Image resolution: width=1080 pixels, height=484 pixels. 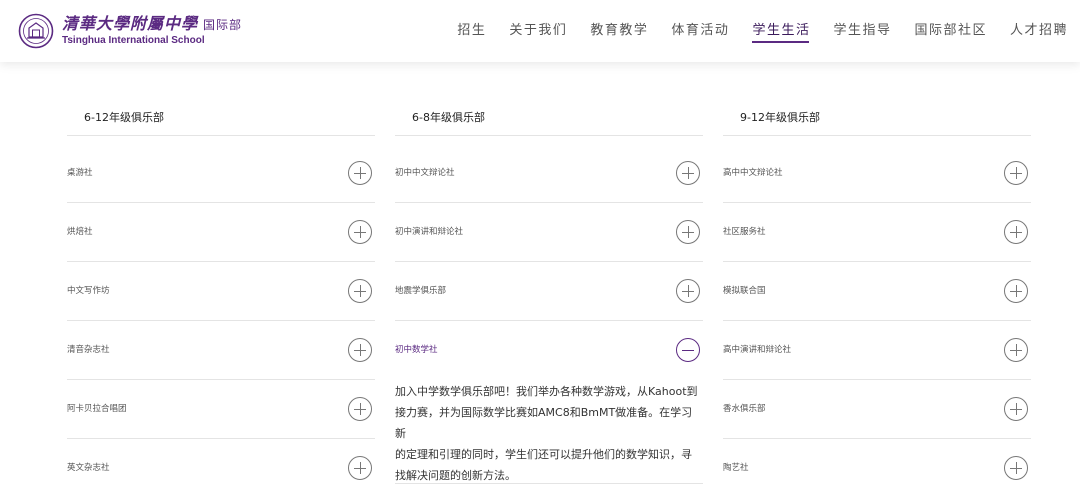 I want to click on club-row: 阿卡贝拉合唱团, so click(x=221, y=409).